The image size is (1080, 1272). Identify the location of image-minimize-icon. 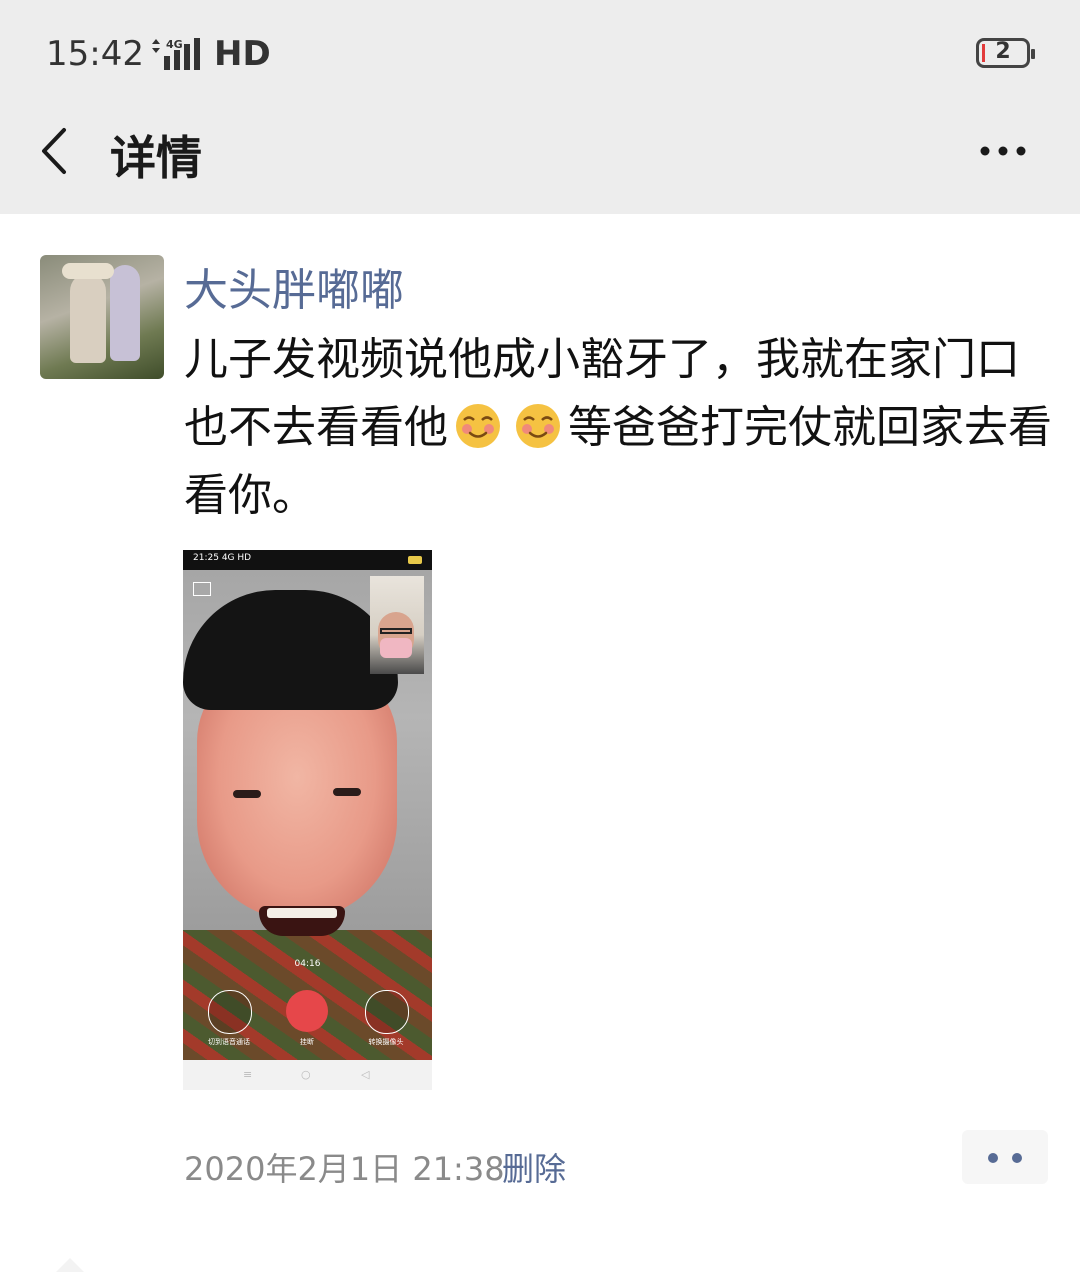
(202, 589).